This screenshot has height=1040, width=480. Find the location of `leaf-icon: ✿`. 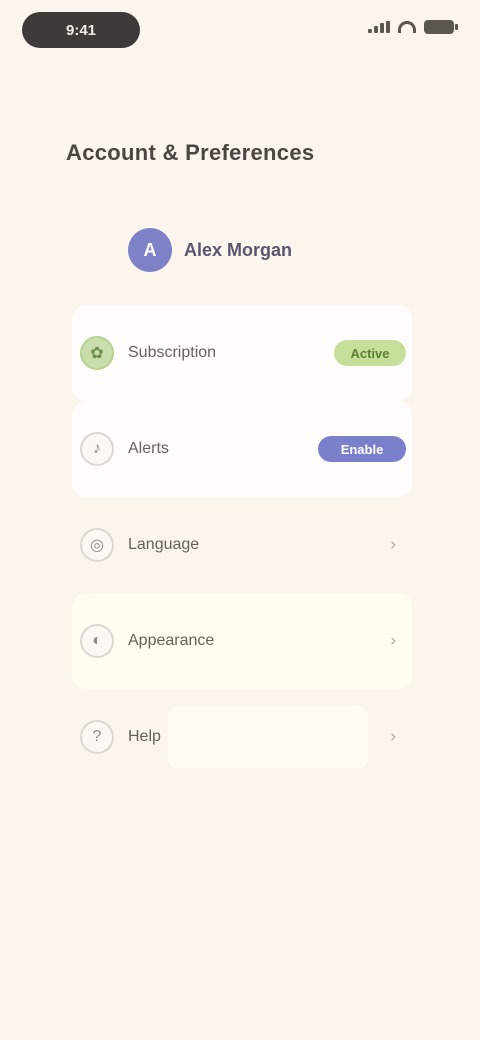

leaf-icon: ✿ is located at coordinates (97, 353).